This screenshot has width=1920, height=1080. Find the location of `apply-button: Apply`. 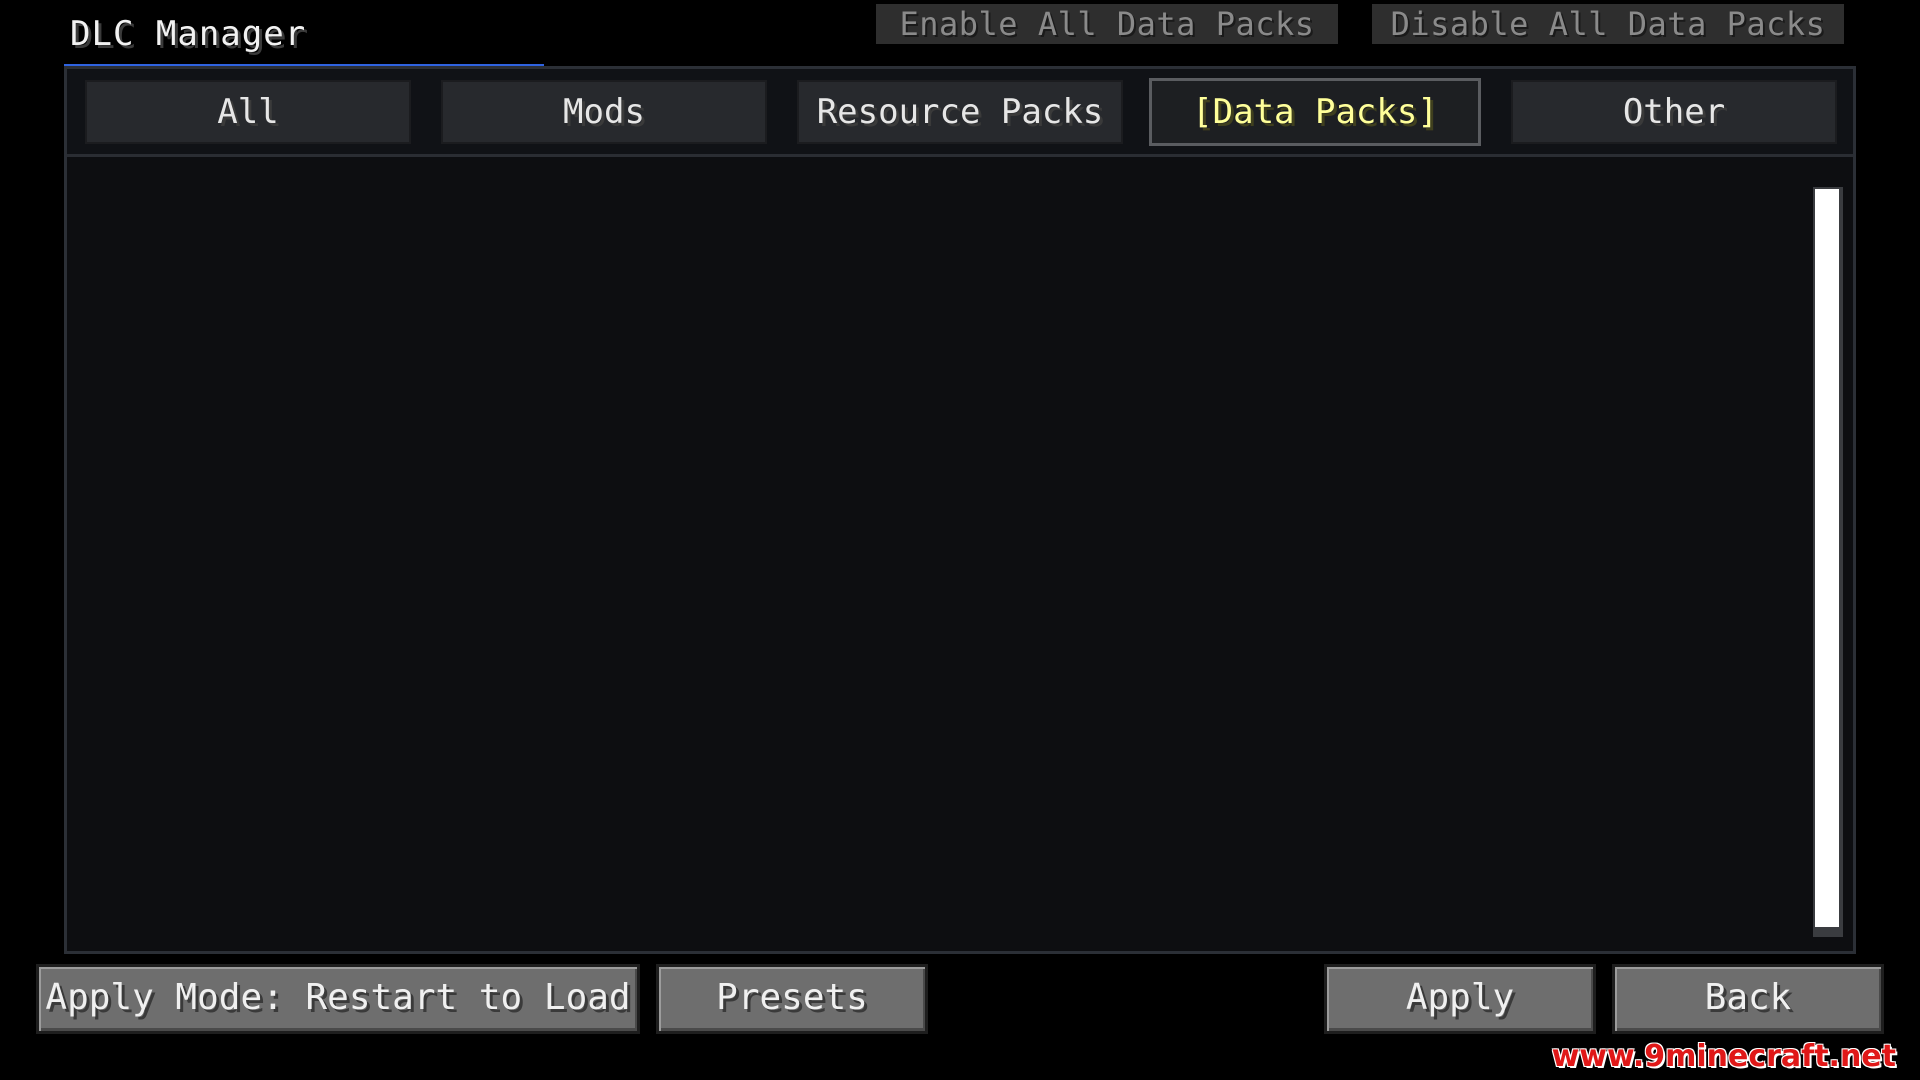

apply-button: Apply is located at coordinates (1460, 999).